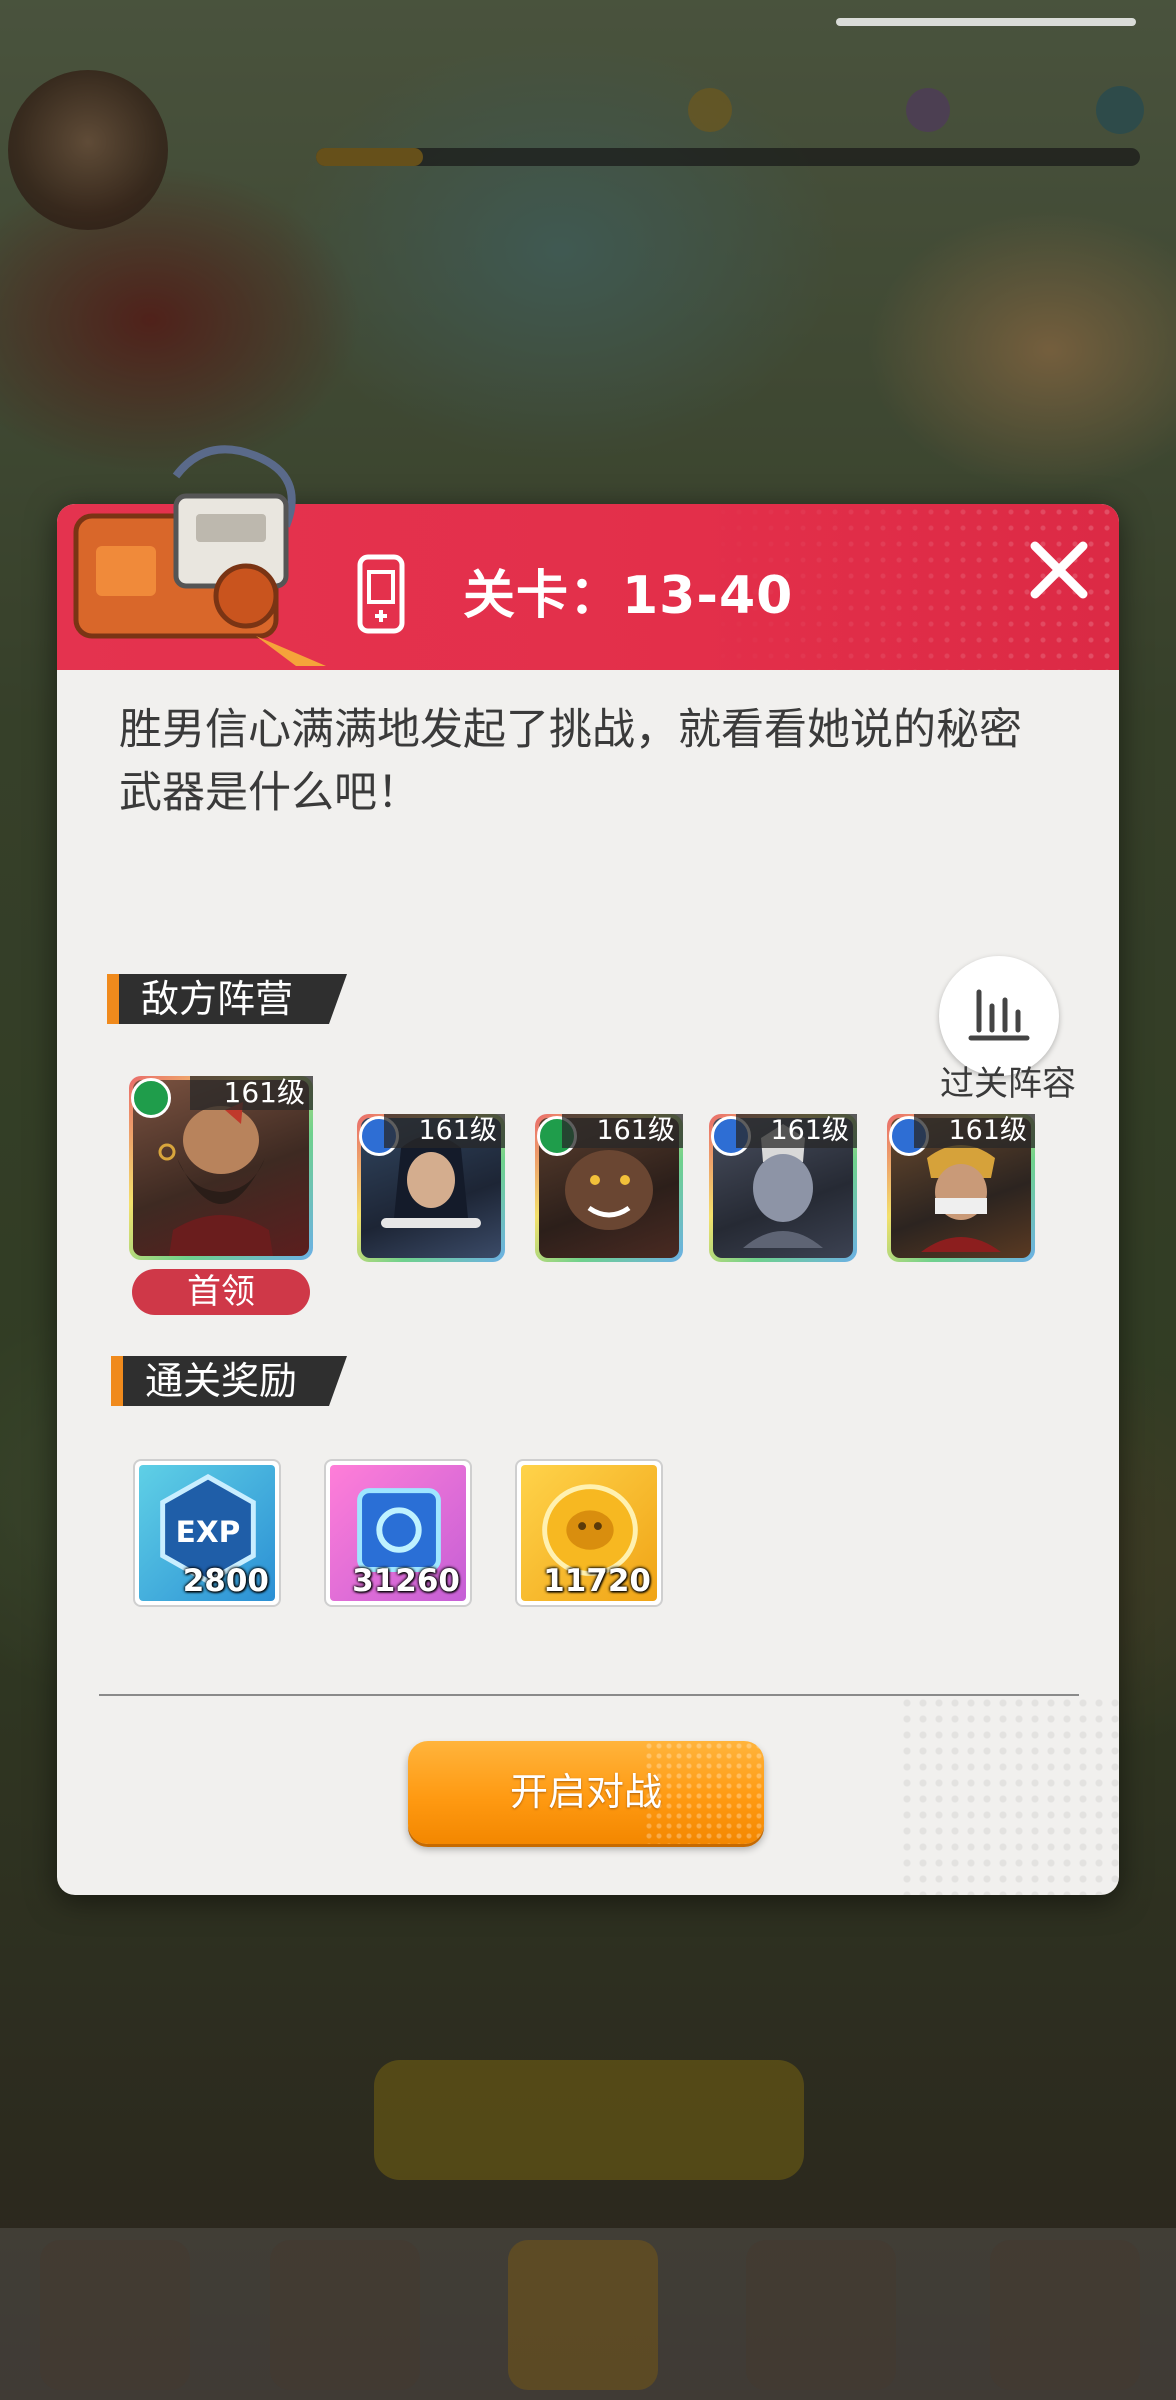  Describe the element at coordinates (986, 22) in the screenshot. I see `home-indicator` at that location.